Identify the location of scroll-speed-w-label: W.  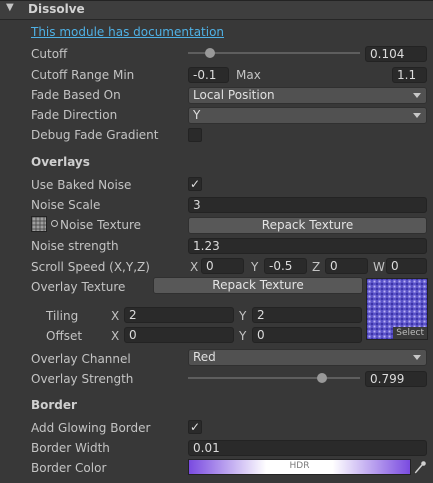
(379, 267).